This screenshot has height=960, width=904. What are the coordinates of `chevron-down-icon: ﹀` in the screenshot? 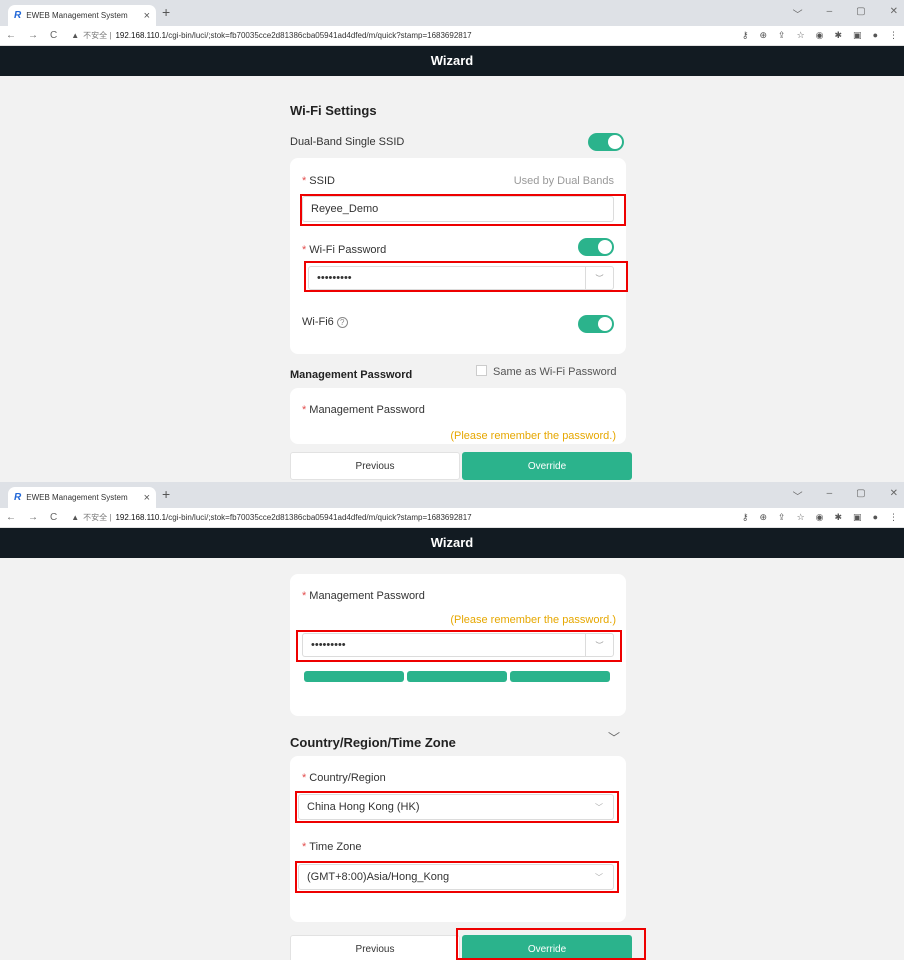 It's located at (614, 737).